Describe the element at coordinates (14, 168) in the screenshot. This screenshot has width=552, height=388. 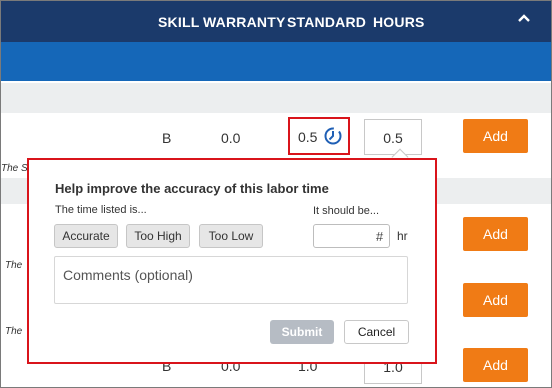
I see `row-description: The S` at that location.